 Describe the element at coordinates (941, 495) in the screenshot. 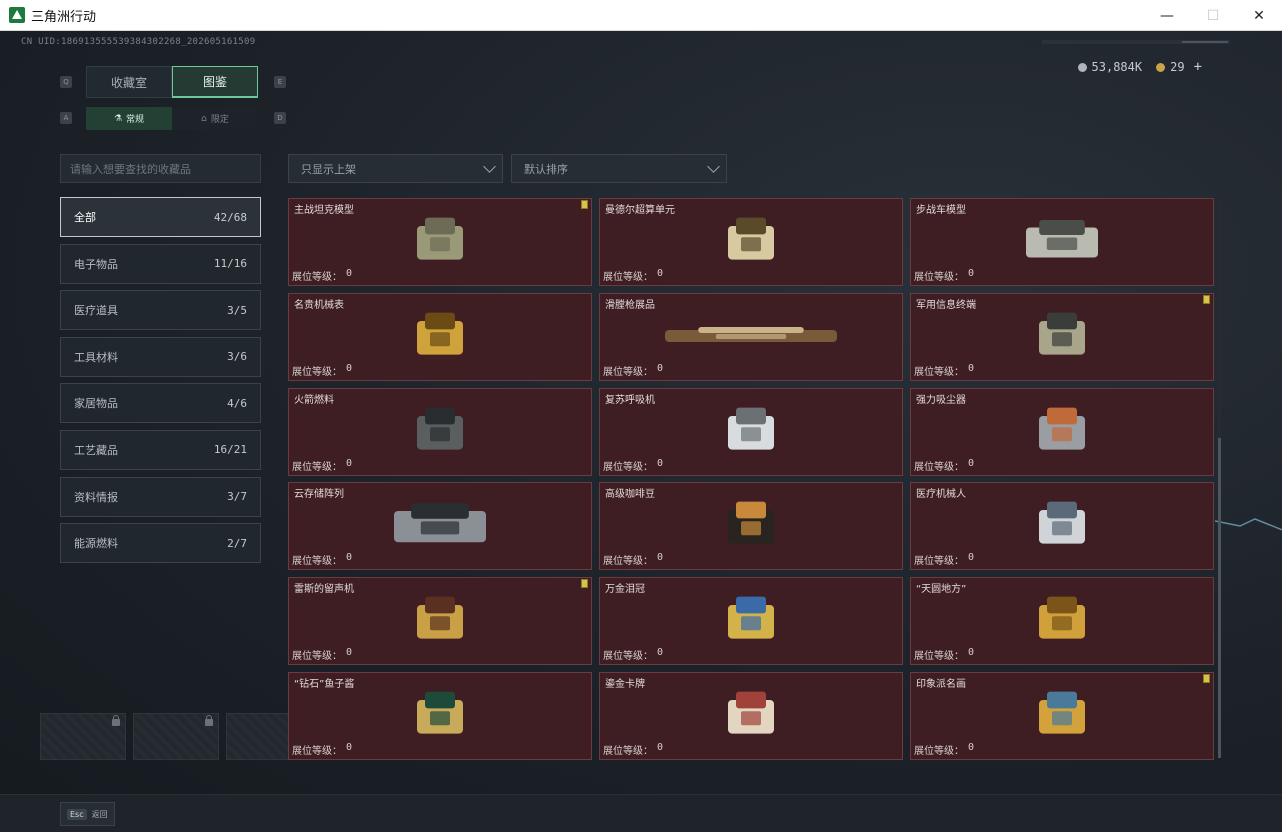

I see `collectible-name: 医疗机械人` at that location.